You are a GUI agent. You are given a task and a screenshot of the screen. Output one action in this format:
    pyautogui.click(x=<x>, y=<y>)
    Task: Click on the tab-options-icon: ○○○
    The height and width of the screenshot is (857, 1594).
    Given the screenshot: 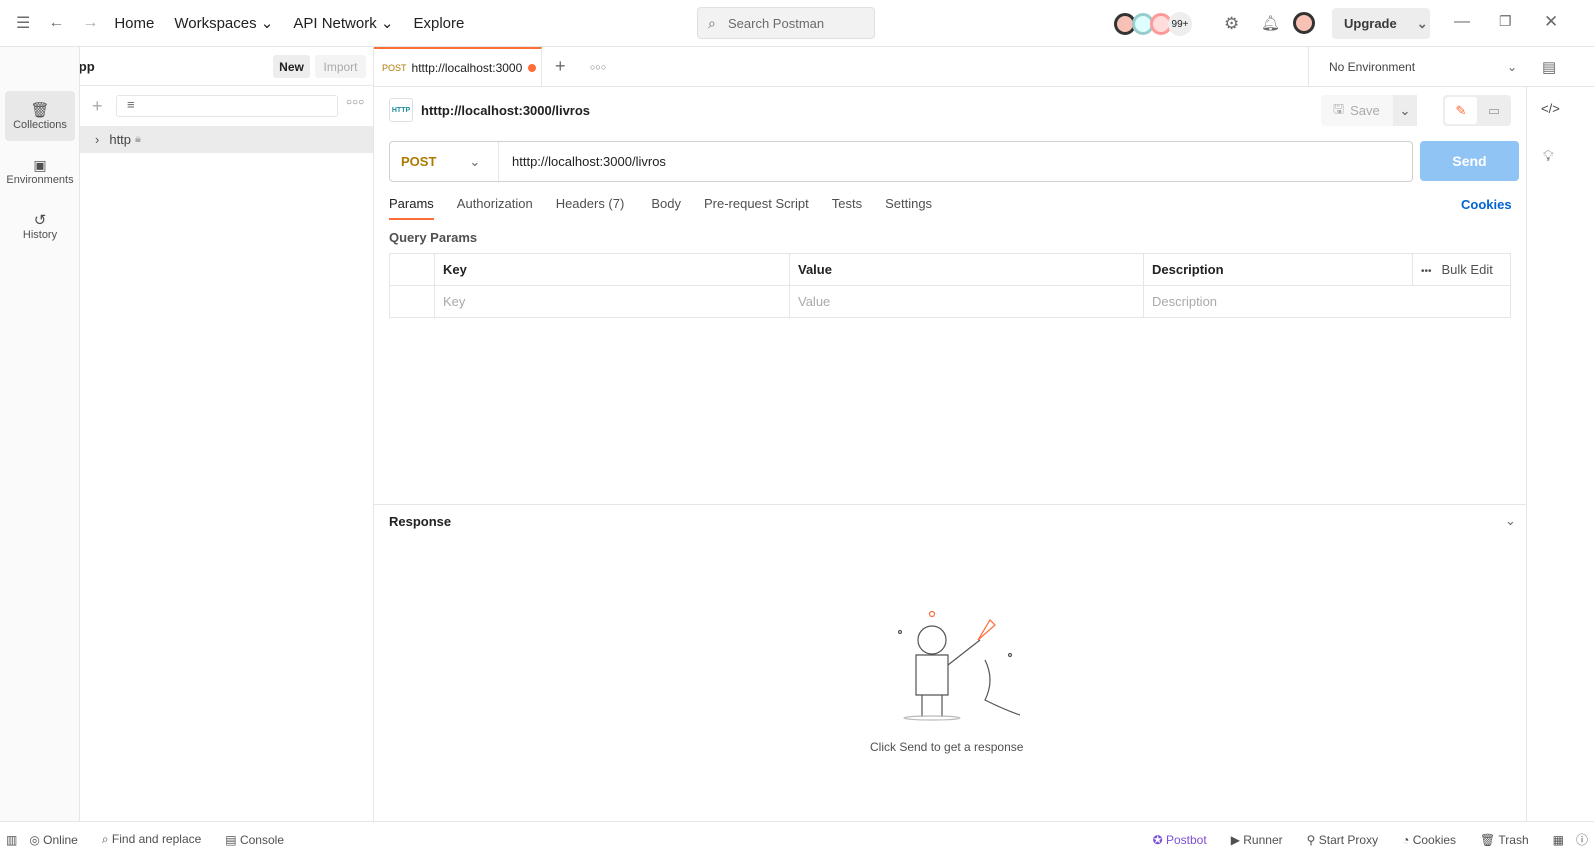 What is the action you would take?
    pyautogui.click(x=598, y=67)
    